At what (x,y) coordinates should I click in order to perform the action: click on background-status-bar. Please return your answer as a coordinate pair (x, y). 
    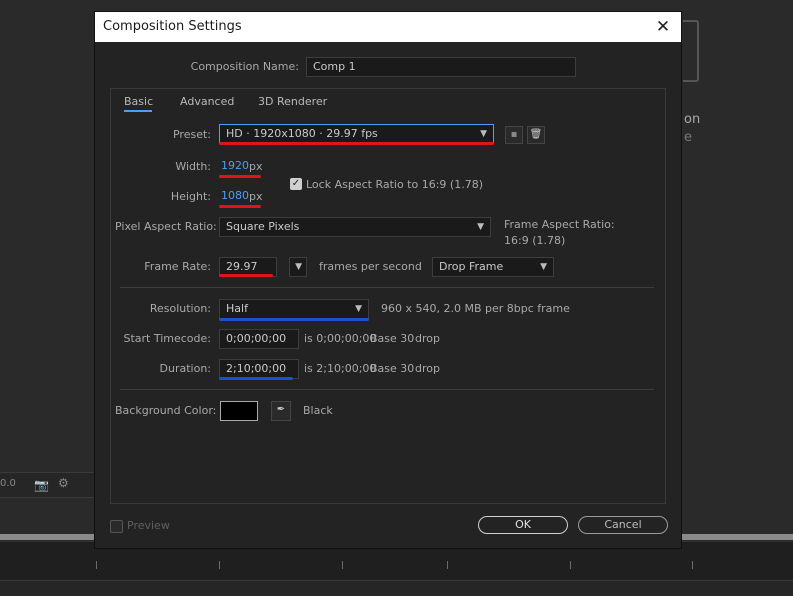
    Looking at the image, I should click on (396, 588).